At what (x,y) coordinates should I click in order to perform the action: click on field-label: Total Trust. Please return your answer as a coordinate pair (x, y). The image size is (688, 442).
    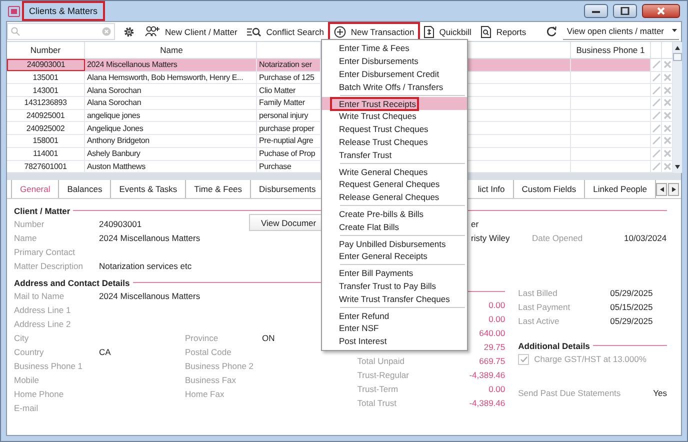
    Looking at the image, I should click on (376, 403).